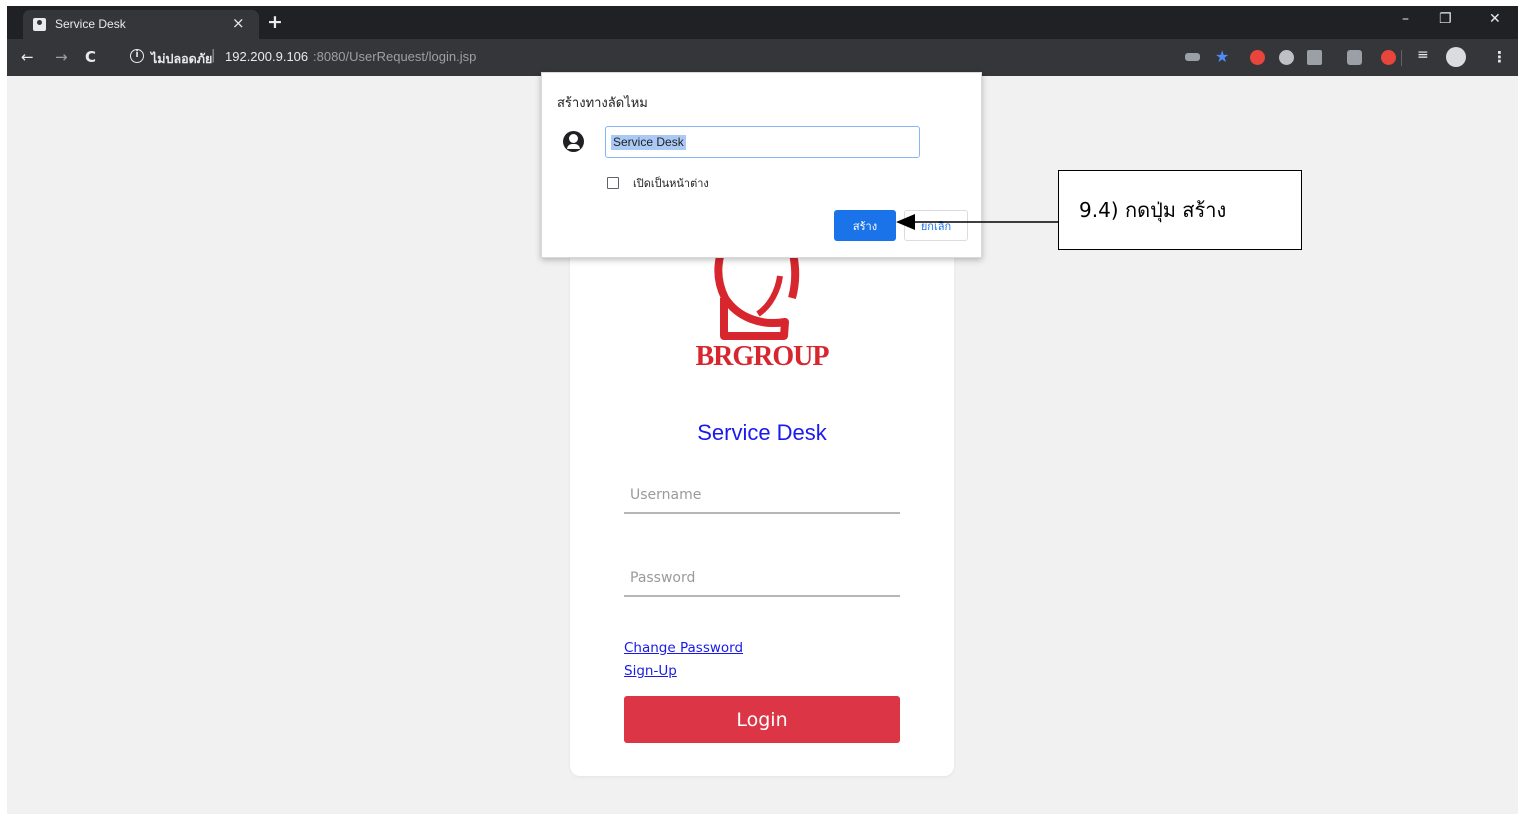 The image size is (1518, 814). What do you see at coordinates (762, 22) in the screenshot?
I see `tab-bar: Service Desk × + – ❐ ✕` at bounding box center [762, 22].